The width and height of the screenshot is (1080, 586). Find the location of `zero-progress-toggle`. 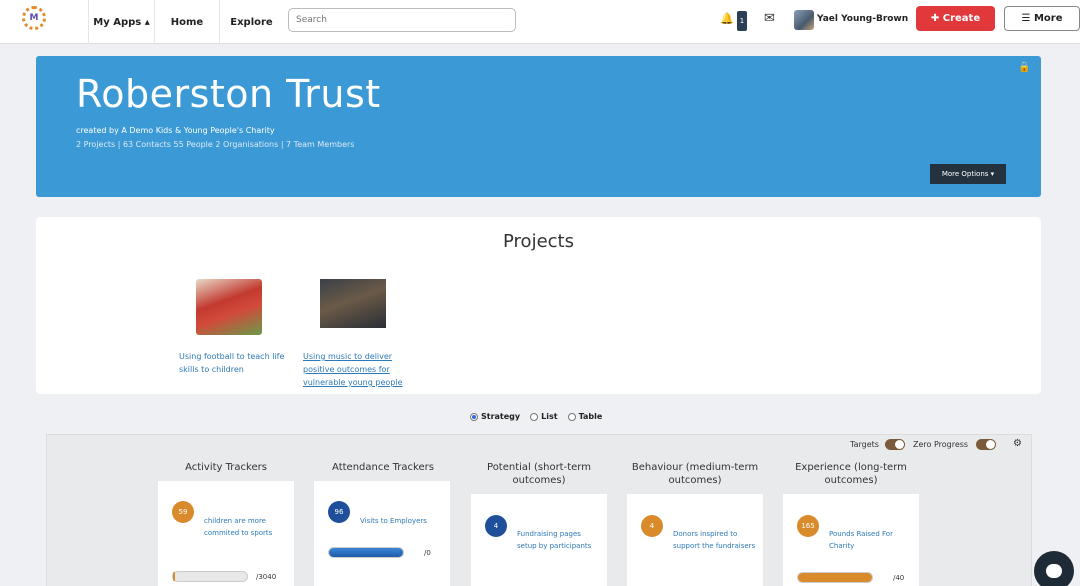

zero-progress-toggle is located at coordinates (986, 444).